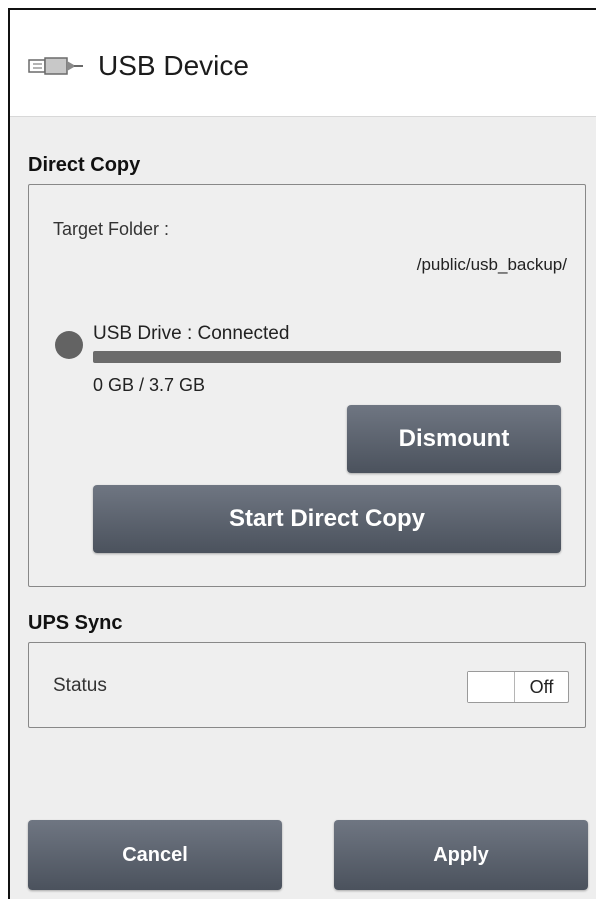 Image resolution: width=596 pixels, height=899 pixels. What do you see at coordinates (541, 687) in the screenshot?
I see `toggle-value: Off` at bounding box center [541, 687].